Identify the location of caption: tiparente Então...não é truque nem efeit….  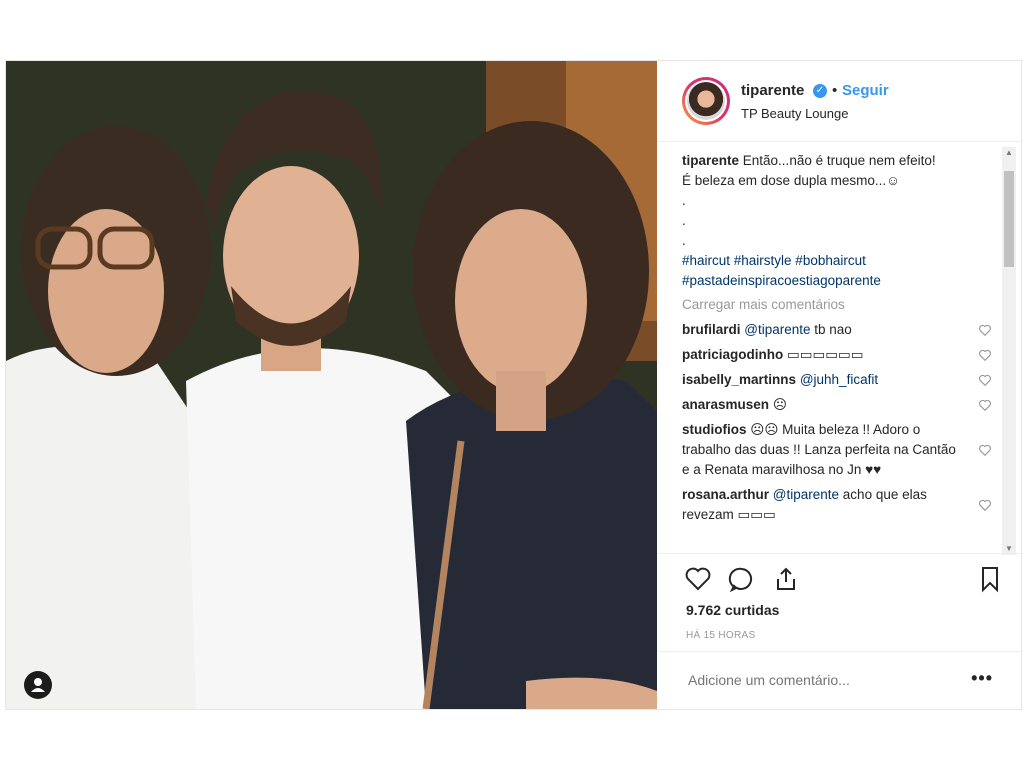
(837, 221).